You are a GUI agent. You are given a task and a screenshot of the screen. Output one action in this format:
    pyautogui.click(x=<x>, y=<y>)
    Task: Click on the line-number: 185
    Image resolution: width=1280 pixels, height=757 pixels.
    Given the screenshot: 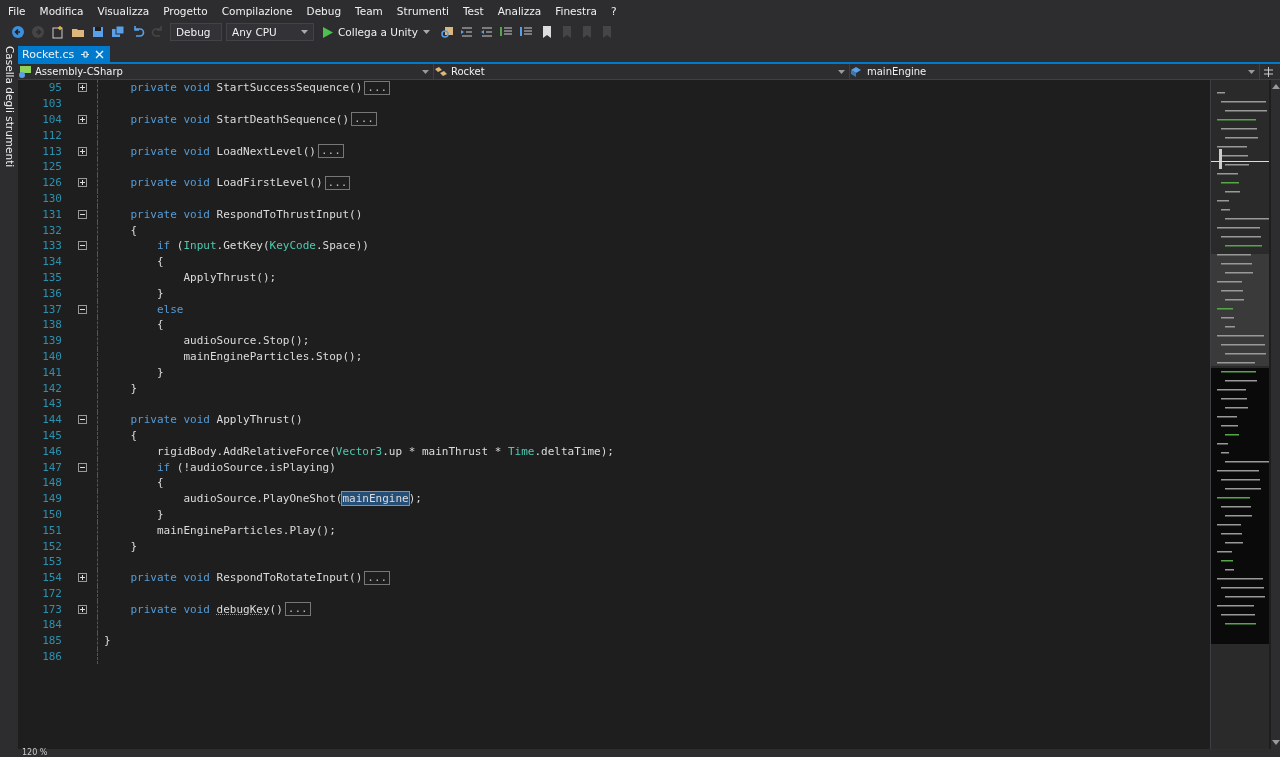 What is the action you would take?
    pyautogui.click(x=52, y=641)
    